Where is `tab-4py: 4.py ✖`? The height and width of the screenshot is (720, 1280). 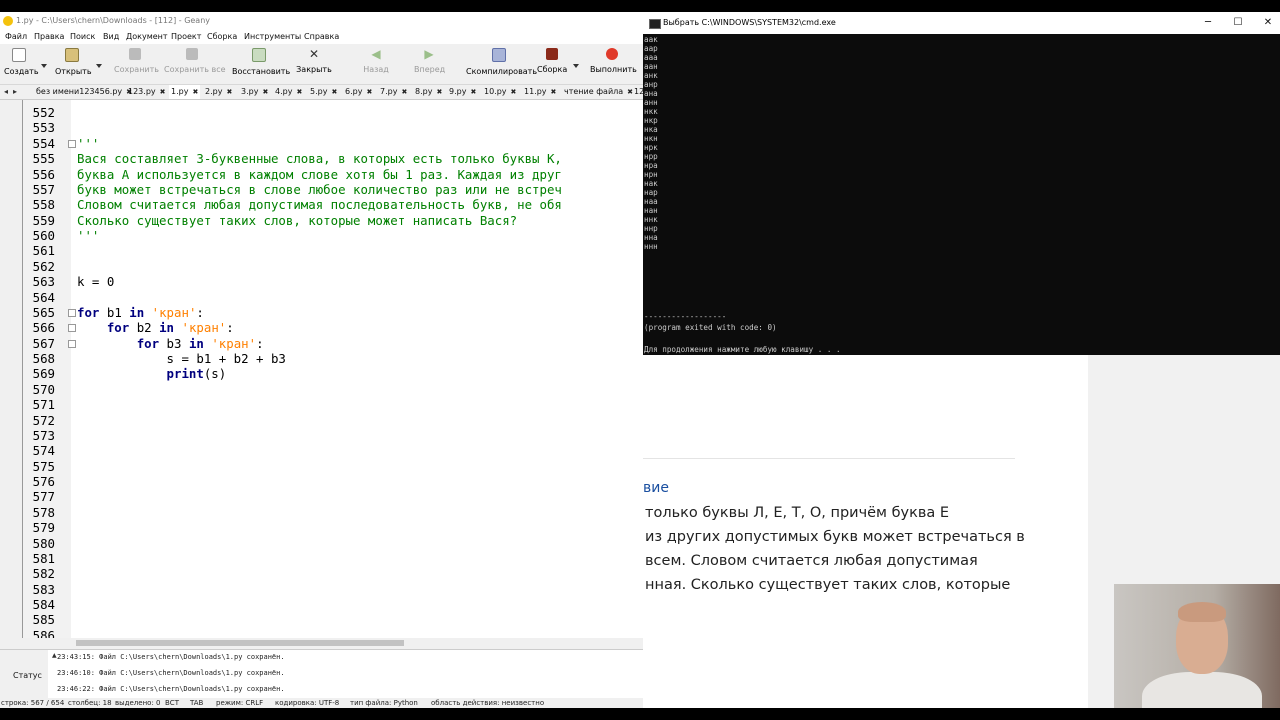 tab-4py: 4.py ✖ is located at coordinates (288, 92).